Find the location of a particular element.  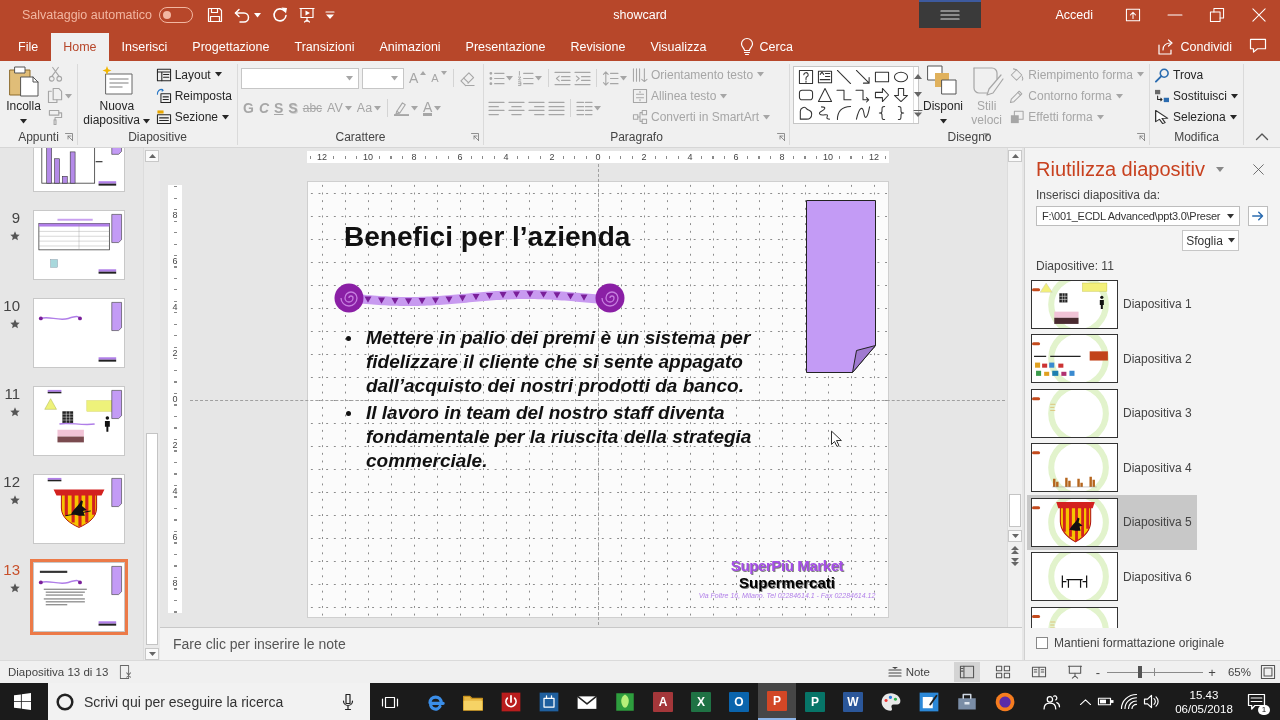

tell-me-button: Cerca is located at coordinates (767, 47).